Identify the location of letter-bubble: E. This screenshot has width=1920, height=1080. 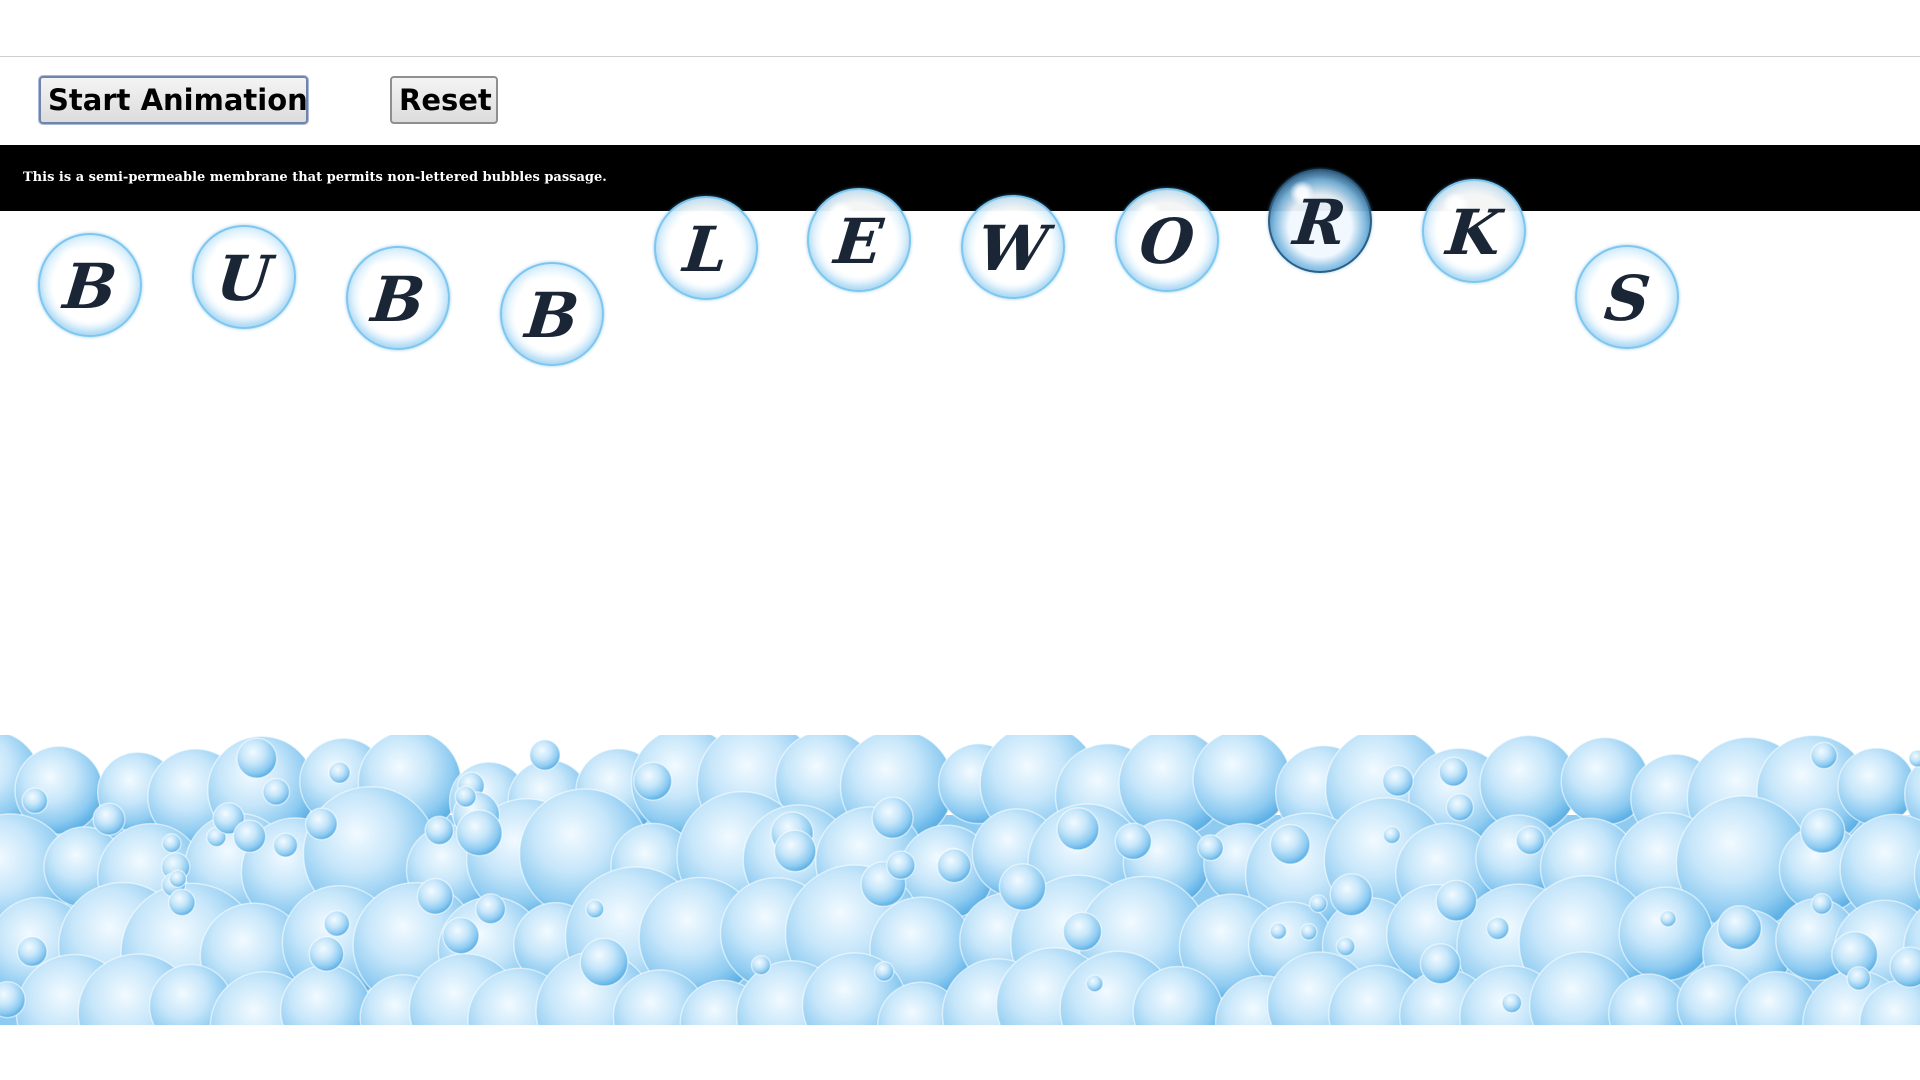
(859, 240).